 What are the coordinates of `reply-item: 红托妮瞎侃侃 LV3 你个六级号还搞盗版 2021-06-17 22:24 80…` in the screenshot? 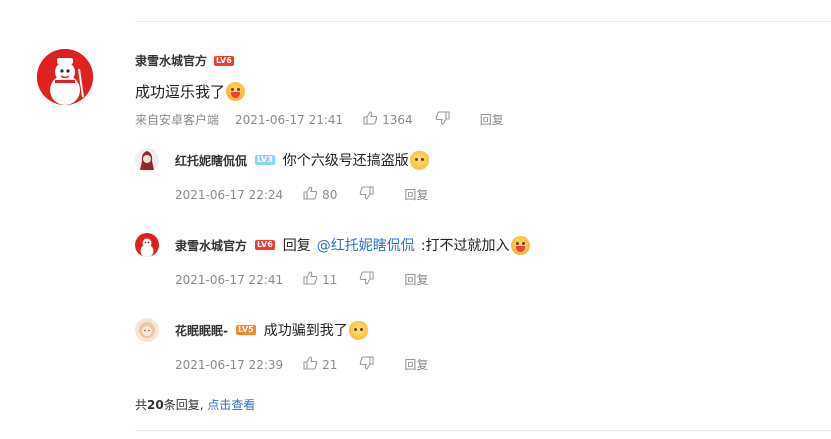 It's located at (435, 178).